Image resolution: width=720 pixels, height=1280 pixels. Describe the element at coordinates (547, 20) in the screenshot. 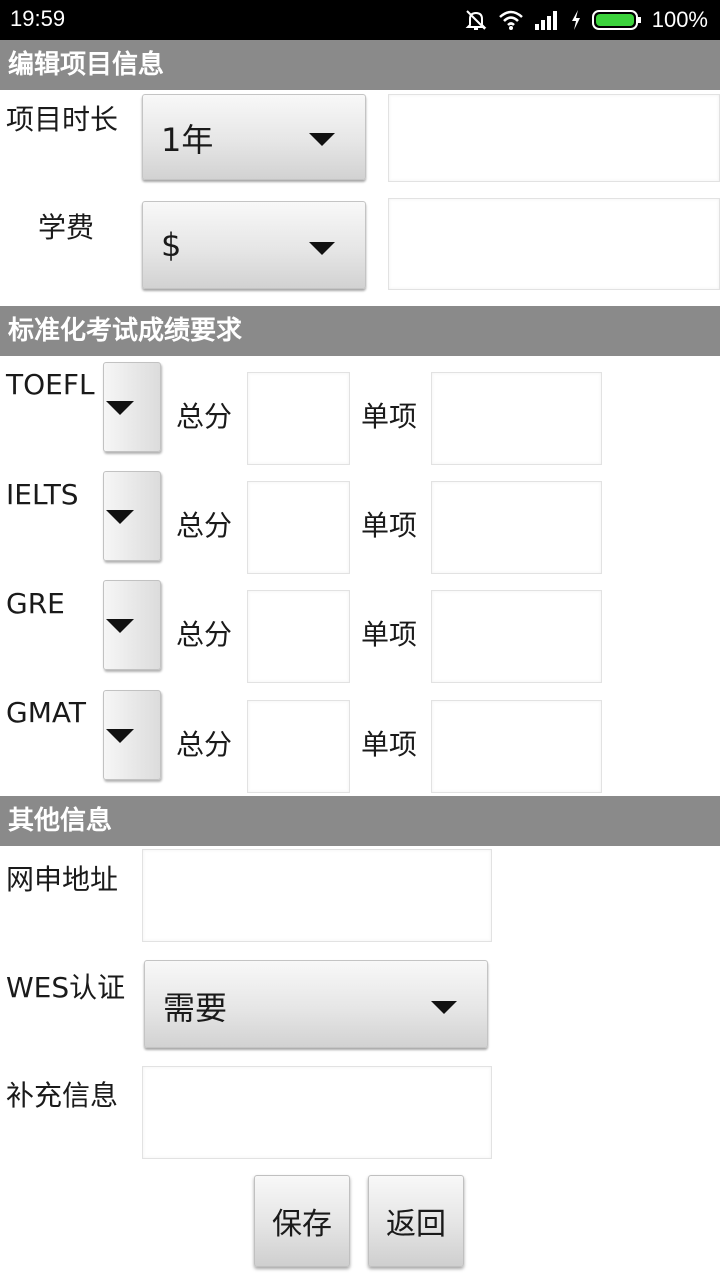

I see `signal-icon` at that location.